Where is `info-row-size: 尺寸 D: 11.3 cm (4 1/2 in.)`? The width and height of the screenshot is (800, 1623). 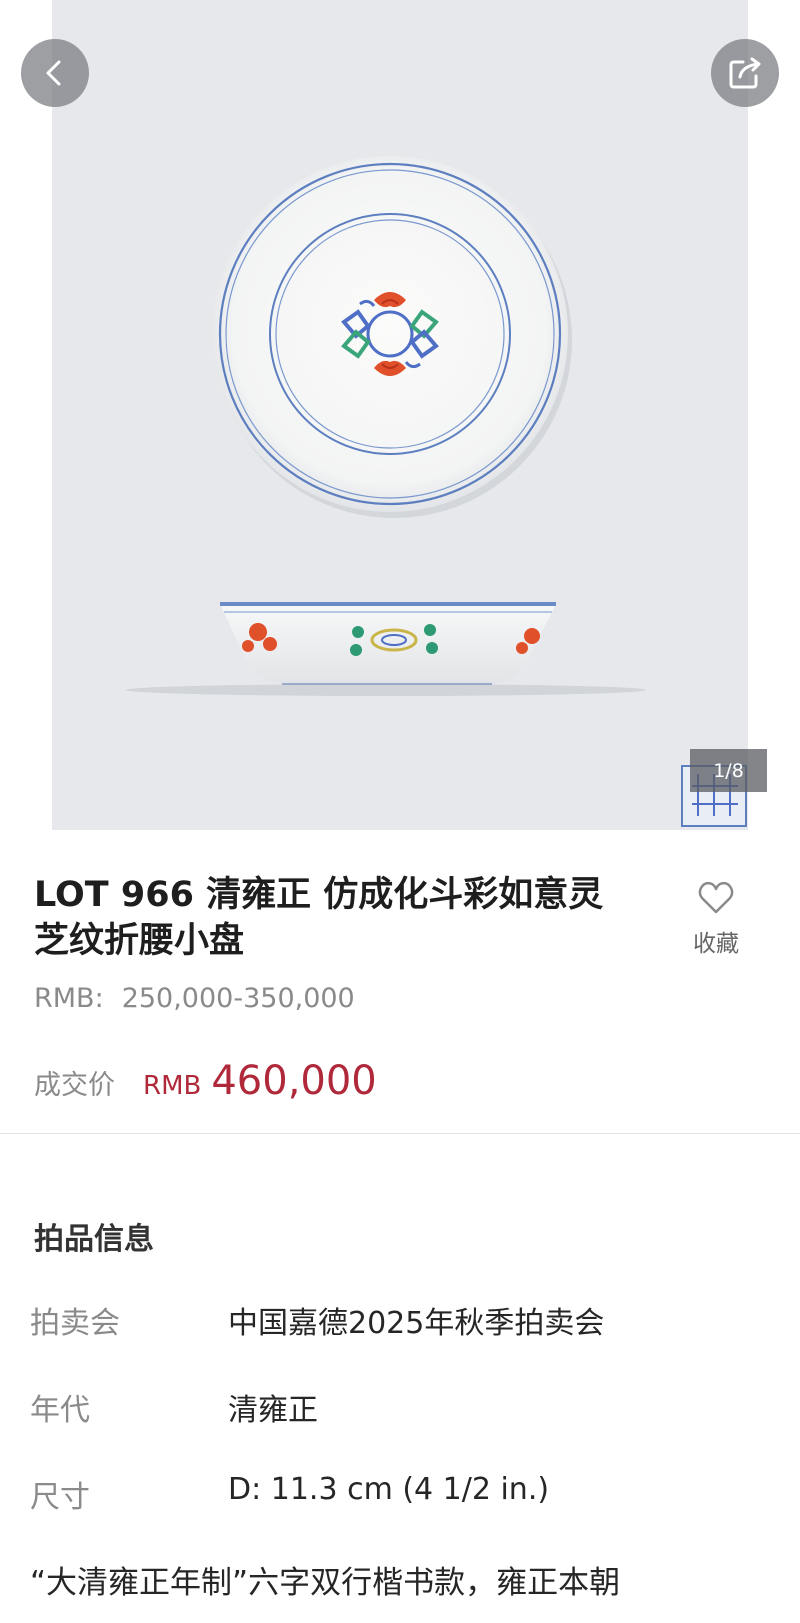
info-row-size: 尺寸 D: 11.3 cm (4 1/2 in.) is located at coordinates (400, 1494).